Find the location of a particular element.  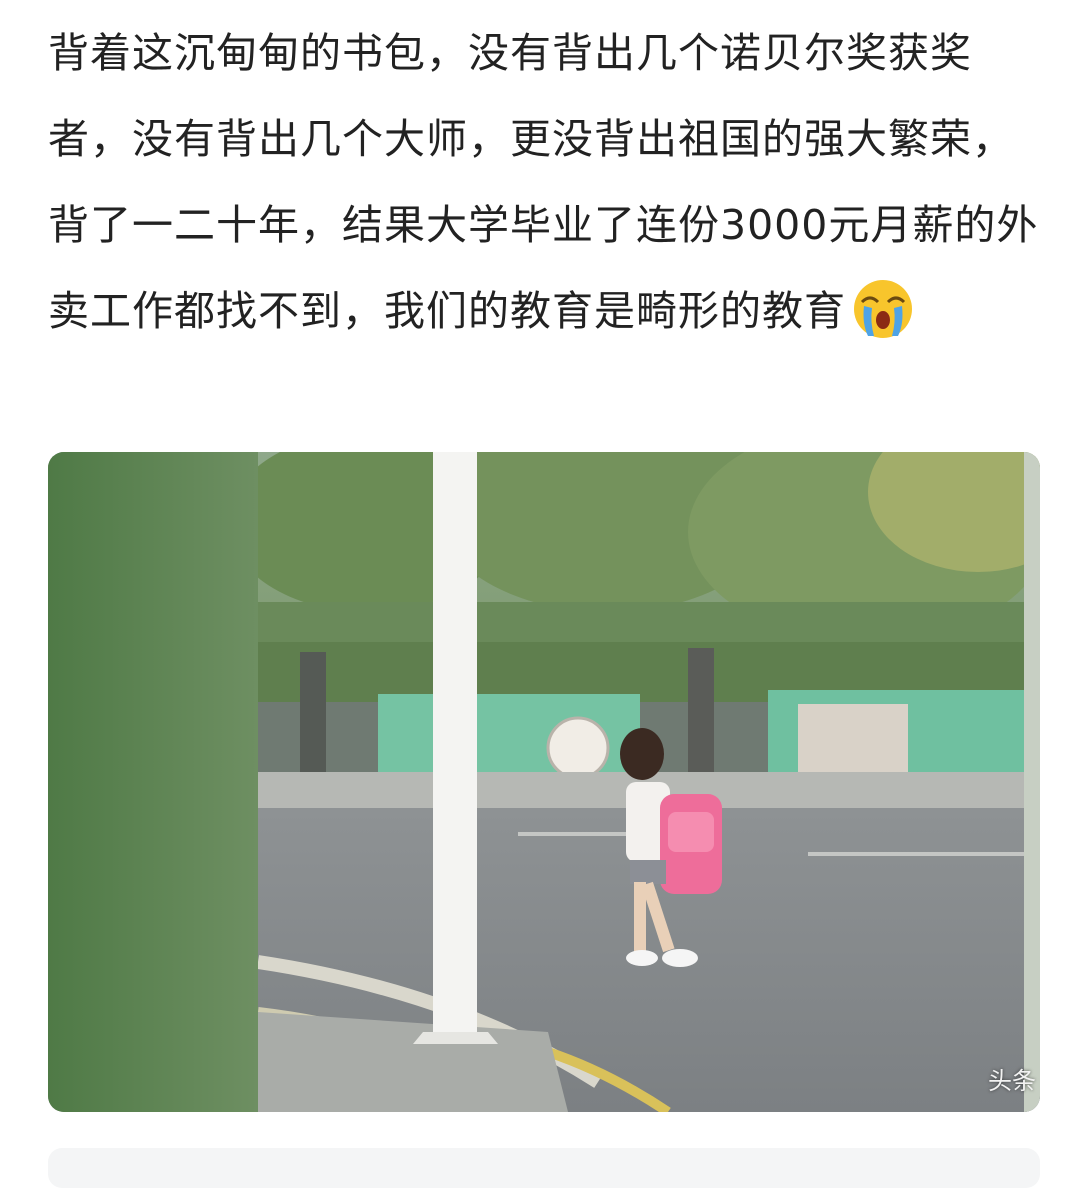

watermark-text: 头条 is located at coordinates (1012, 1081).